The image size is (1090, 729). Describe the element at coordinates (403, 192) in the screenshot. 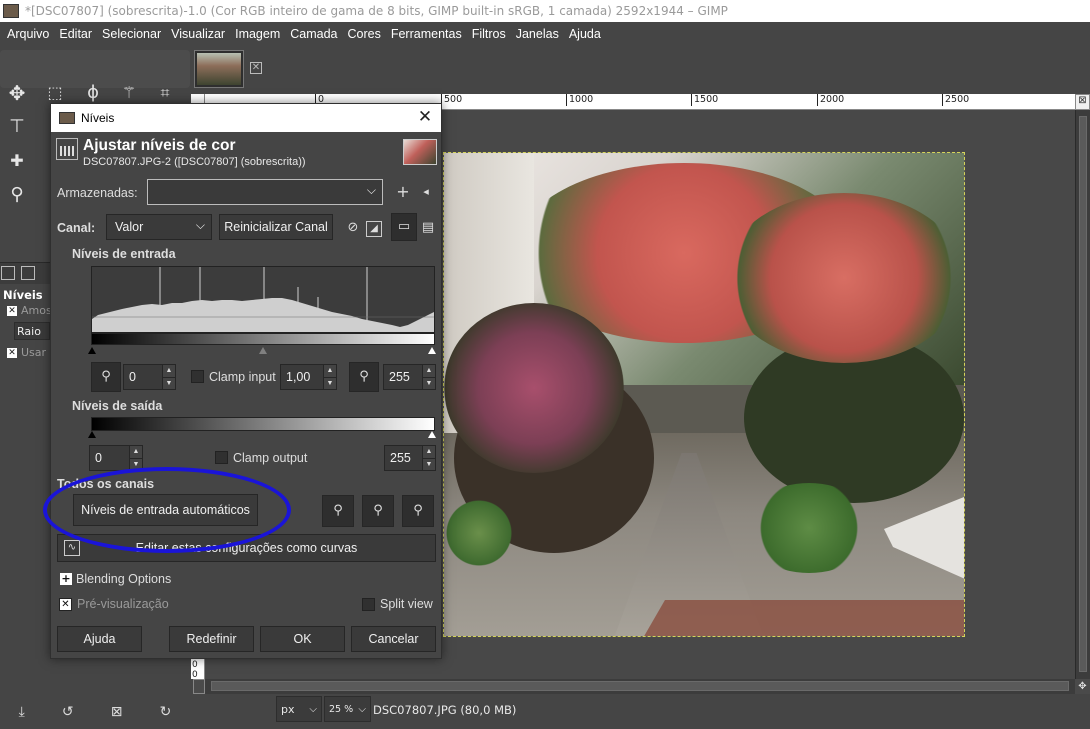

I see `add-preset-icon: +` at that location.